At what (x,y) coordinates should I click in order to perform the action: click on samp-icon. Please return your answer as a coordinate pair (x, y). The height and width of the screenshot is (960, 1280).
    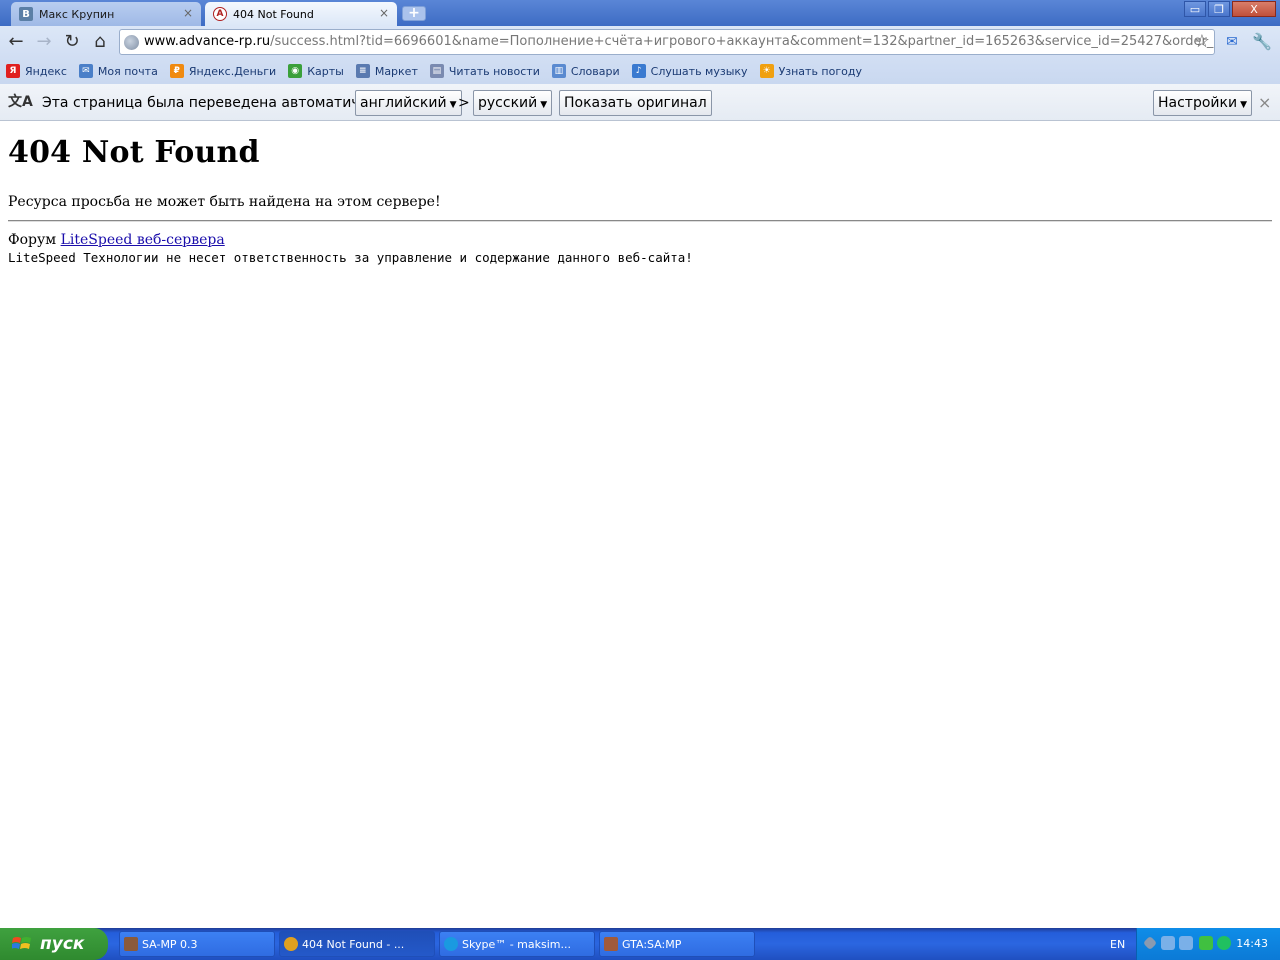
    Looking at the image, I should click on (131, 944).